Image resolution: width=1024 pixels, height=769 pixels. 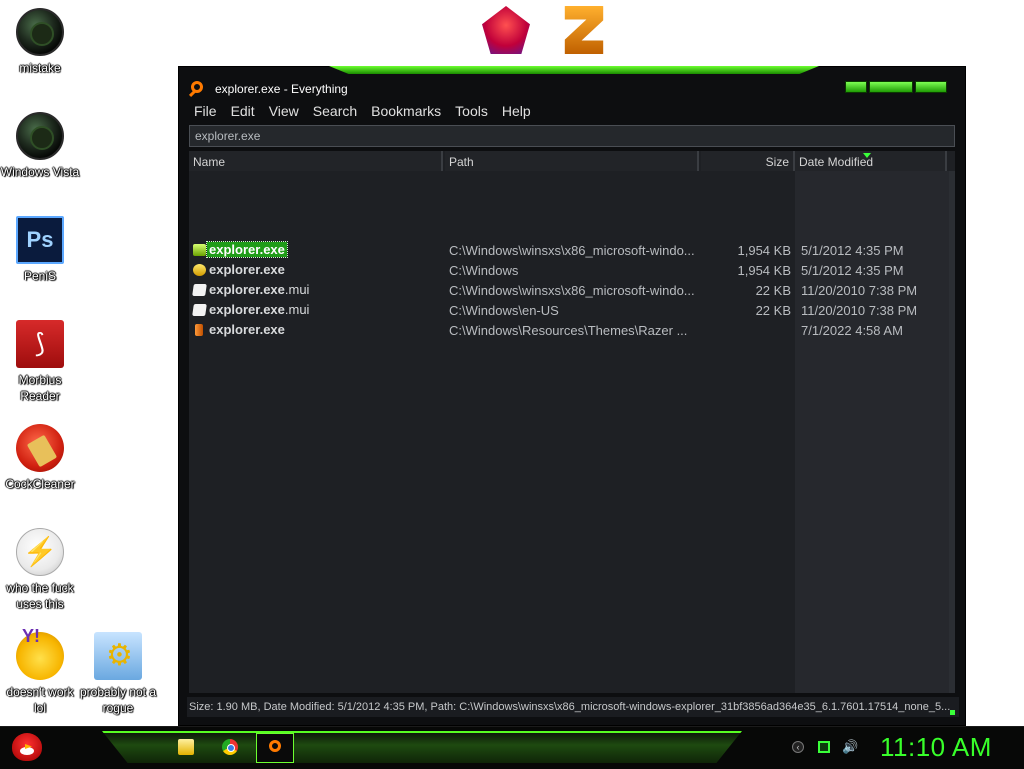 I want to click on desktop-icon-mistake: mistake, so click(x=40, y=42).